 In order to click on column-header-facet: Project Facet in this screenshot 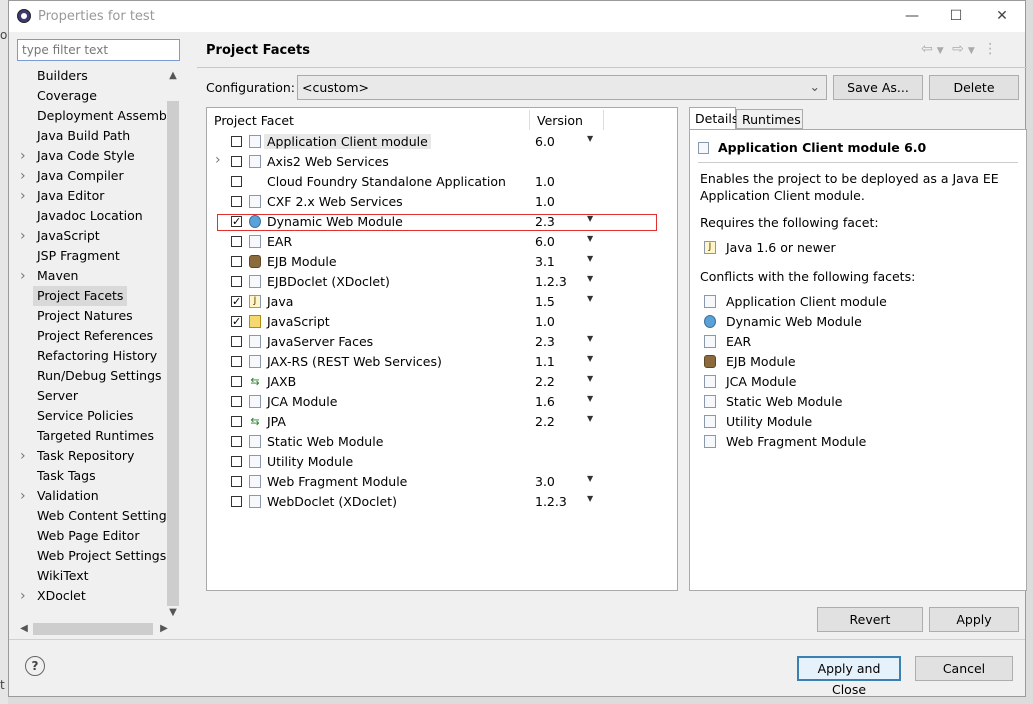, I will do `click(254, 121)`.